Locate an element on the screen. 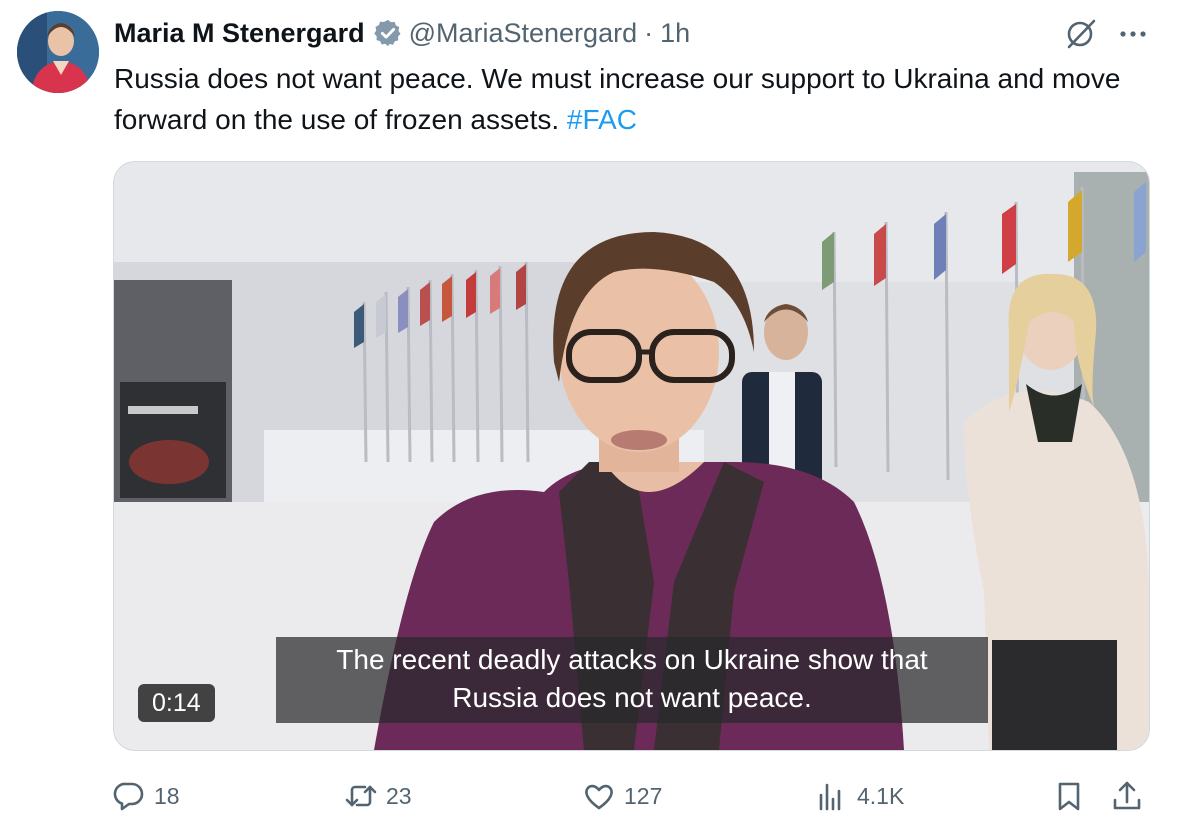 This screenshot has height=835, width=1179. repost-count: 23 is located at coordinates (399, 795).